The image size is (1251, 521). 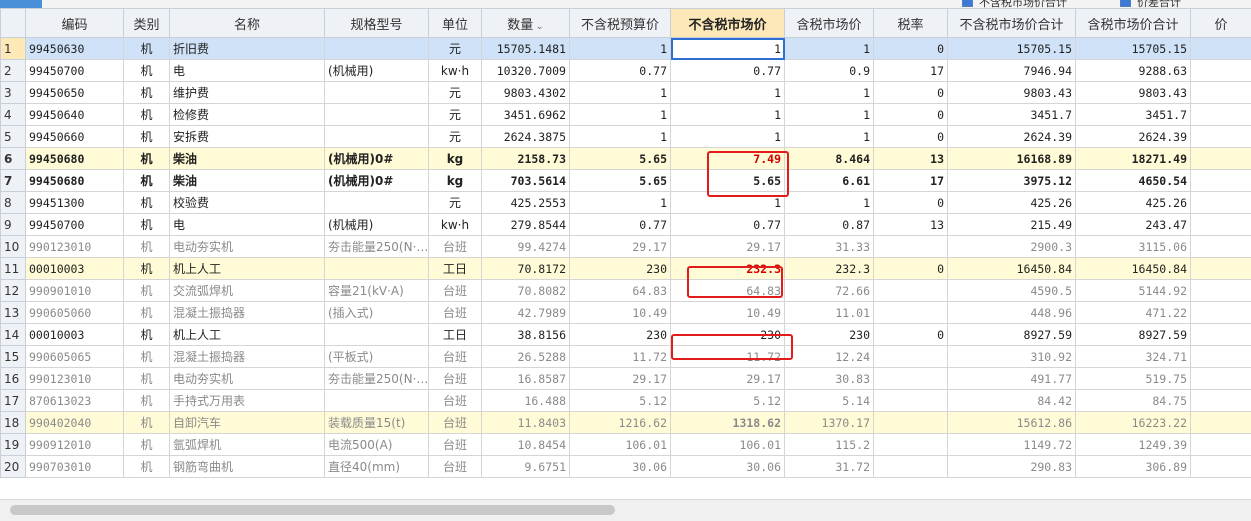 I want to click on cell-budget: 30.06, so click(x=620, y=467).